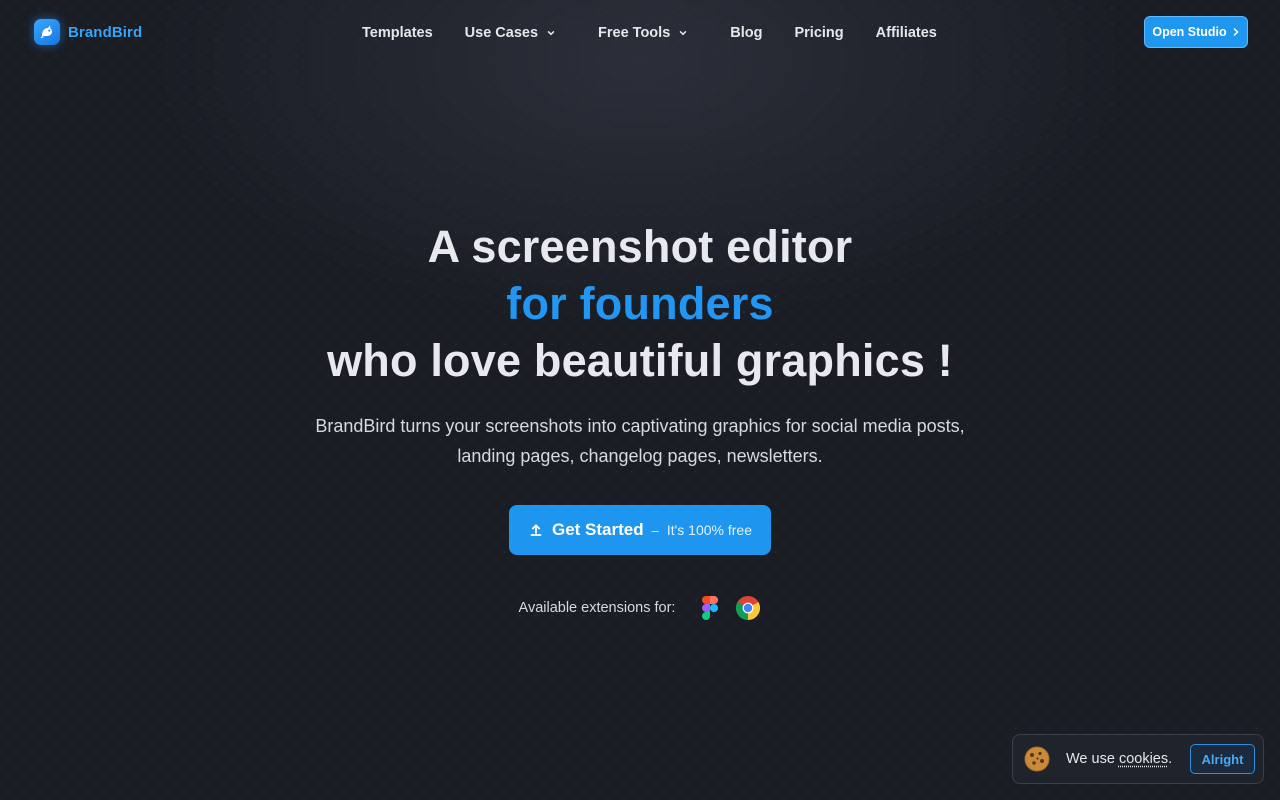 This screenshot has height=800, width=1280. Describe the element at coordinates (748, 608) in the screenshot. I see `chrome-icon` at that location.